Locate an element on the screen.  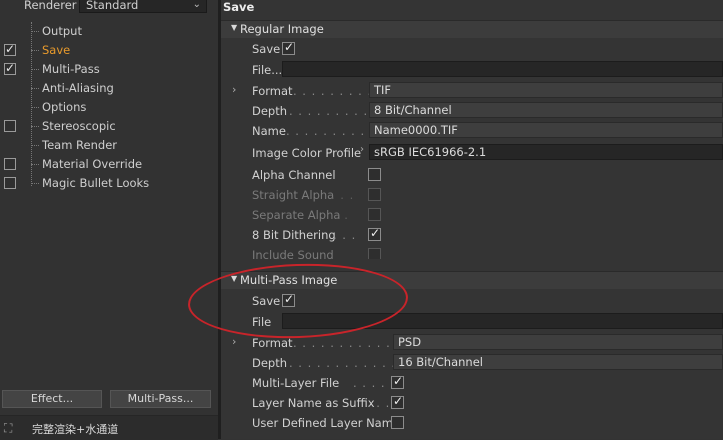
regular-format-label: Format is located at coordinates (272, 91).